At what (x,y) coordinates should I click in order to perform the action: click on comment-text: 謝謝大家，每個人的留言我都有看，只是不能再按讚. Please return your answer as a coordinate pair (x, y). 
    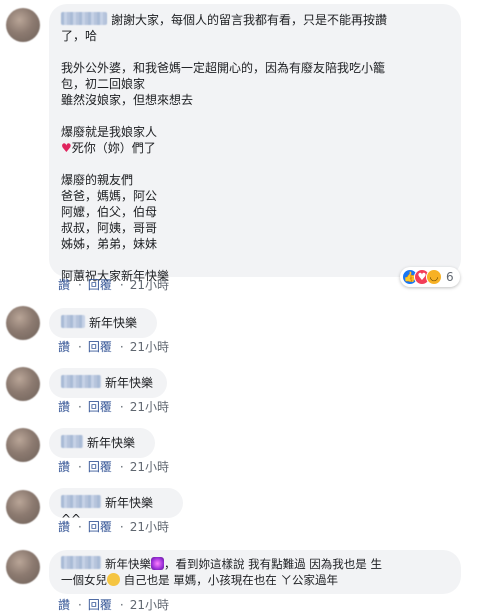
    Looking at the image, I should click on (249, 20).